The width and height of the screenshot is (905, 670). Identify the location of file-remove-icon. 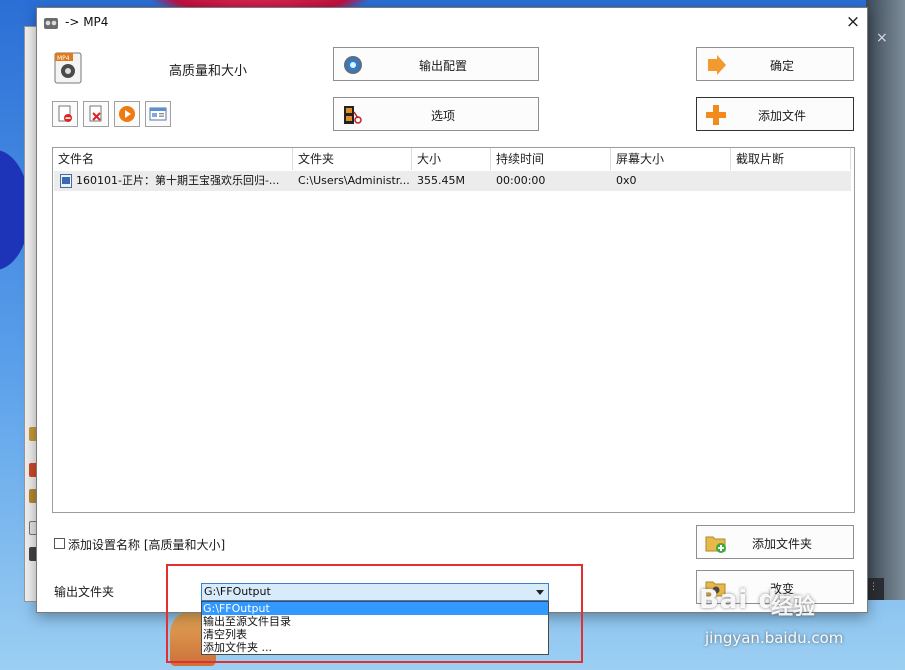
(65, 113).